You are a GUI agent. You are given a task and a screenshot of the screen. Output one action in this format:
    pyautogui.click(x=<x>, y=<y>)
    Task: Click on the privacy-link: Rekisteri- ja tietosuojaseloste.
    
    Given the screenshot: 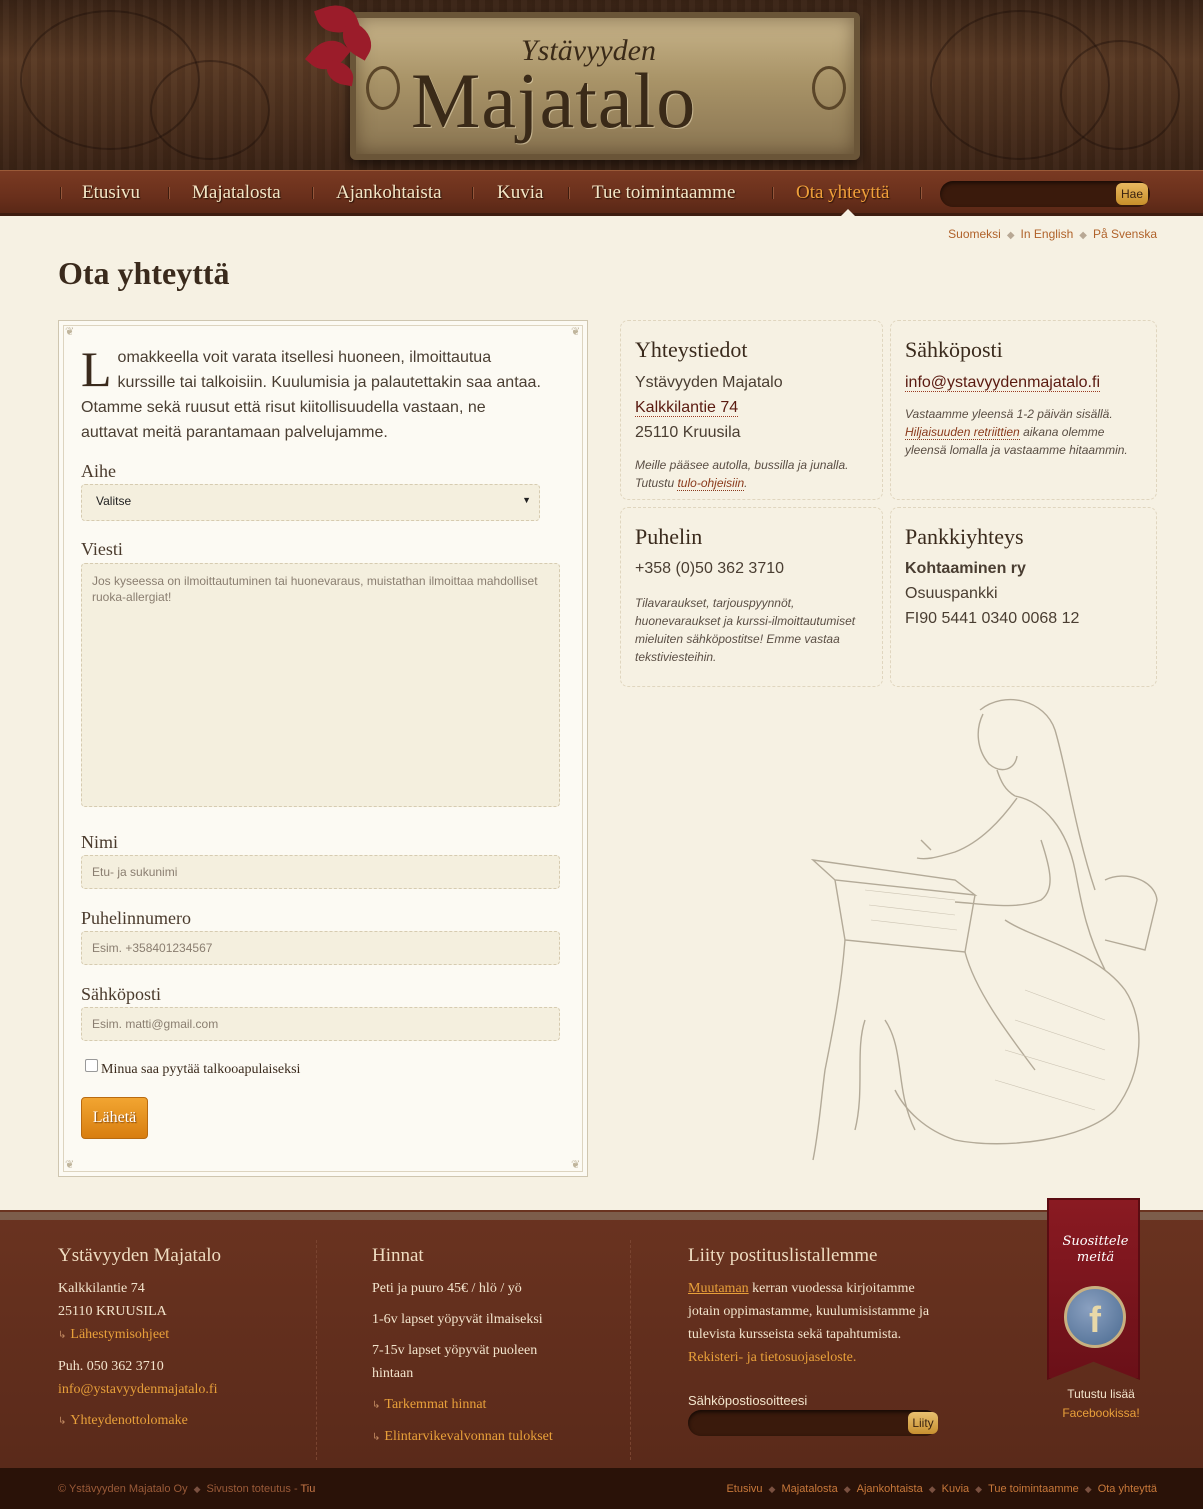 What is the action you would take?
    pyautogui.click(x=772, y=1357)
    